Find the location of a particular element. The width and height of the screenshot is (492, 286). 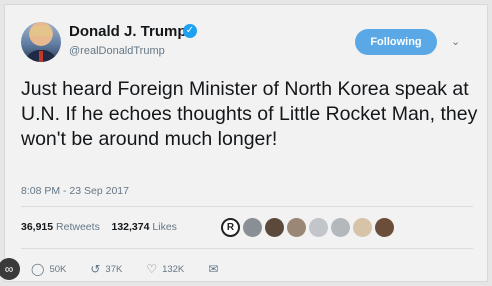

liker-avatars: R is located at coordinates (307, 228).